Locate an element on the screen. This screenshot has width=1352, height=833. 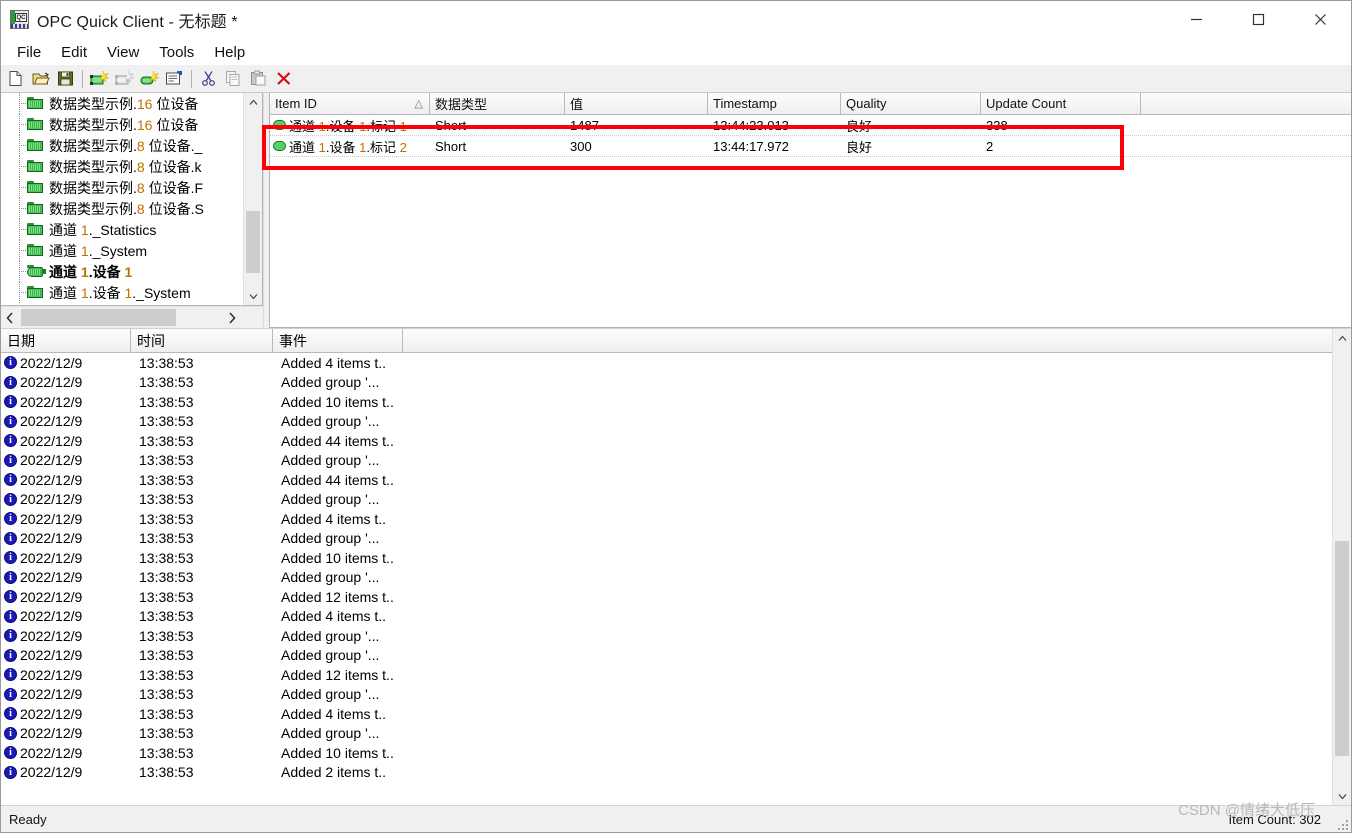
tree-item: 通道 1._System is located at coordinates (122, 250).